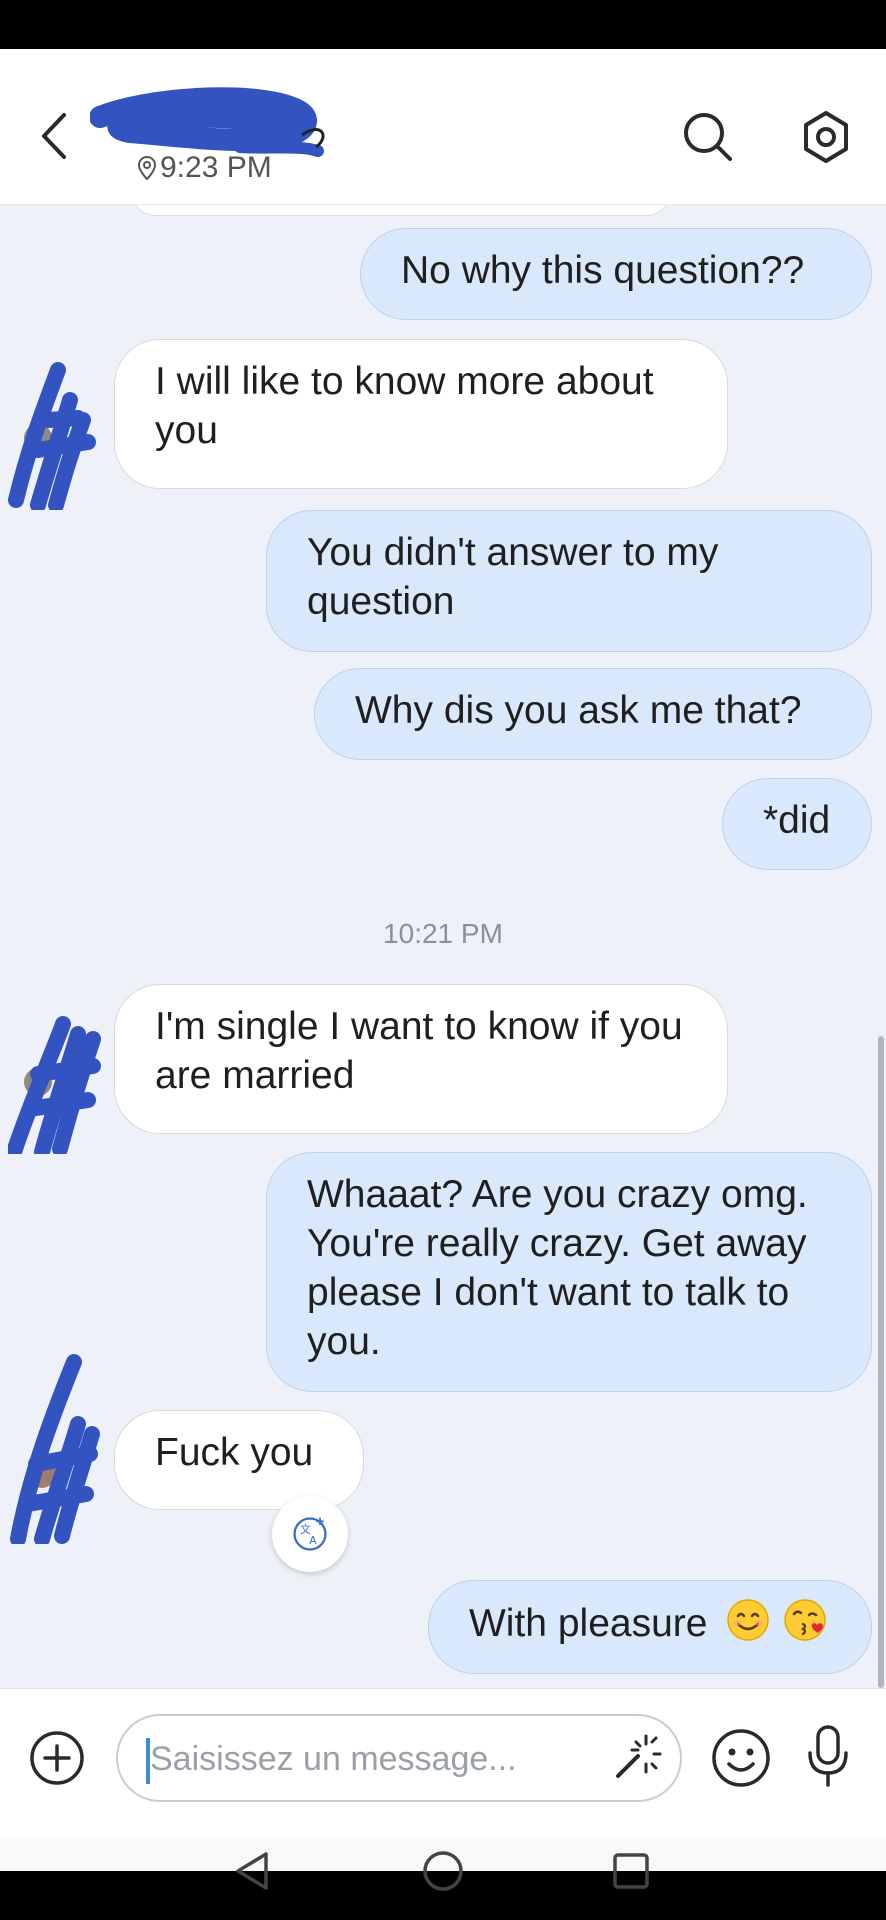 The height and width of the screenshot is (1920, 886). I want to click on message-input-container, so click(399, 1758).